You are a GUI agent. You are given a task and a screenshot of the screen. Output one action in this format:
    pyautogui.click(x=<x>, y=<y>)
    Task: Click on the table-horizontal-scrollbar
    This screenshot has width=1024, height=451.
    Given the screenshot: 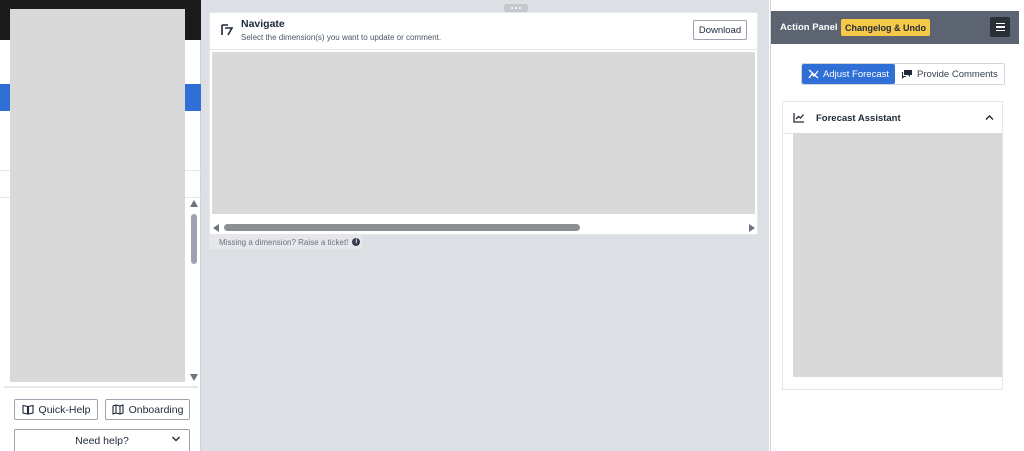 What is the action you would take?
    pyautogui.click(x=485, y=228)
    